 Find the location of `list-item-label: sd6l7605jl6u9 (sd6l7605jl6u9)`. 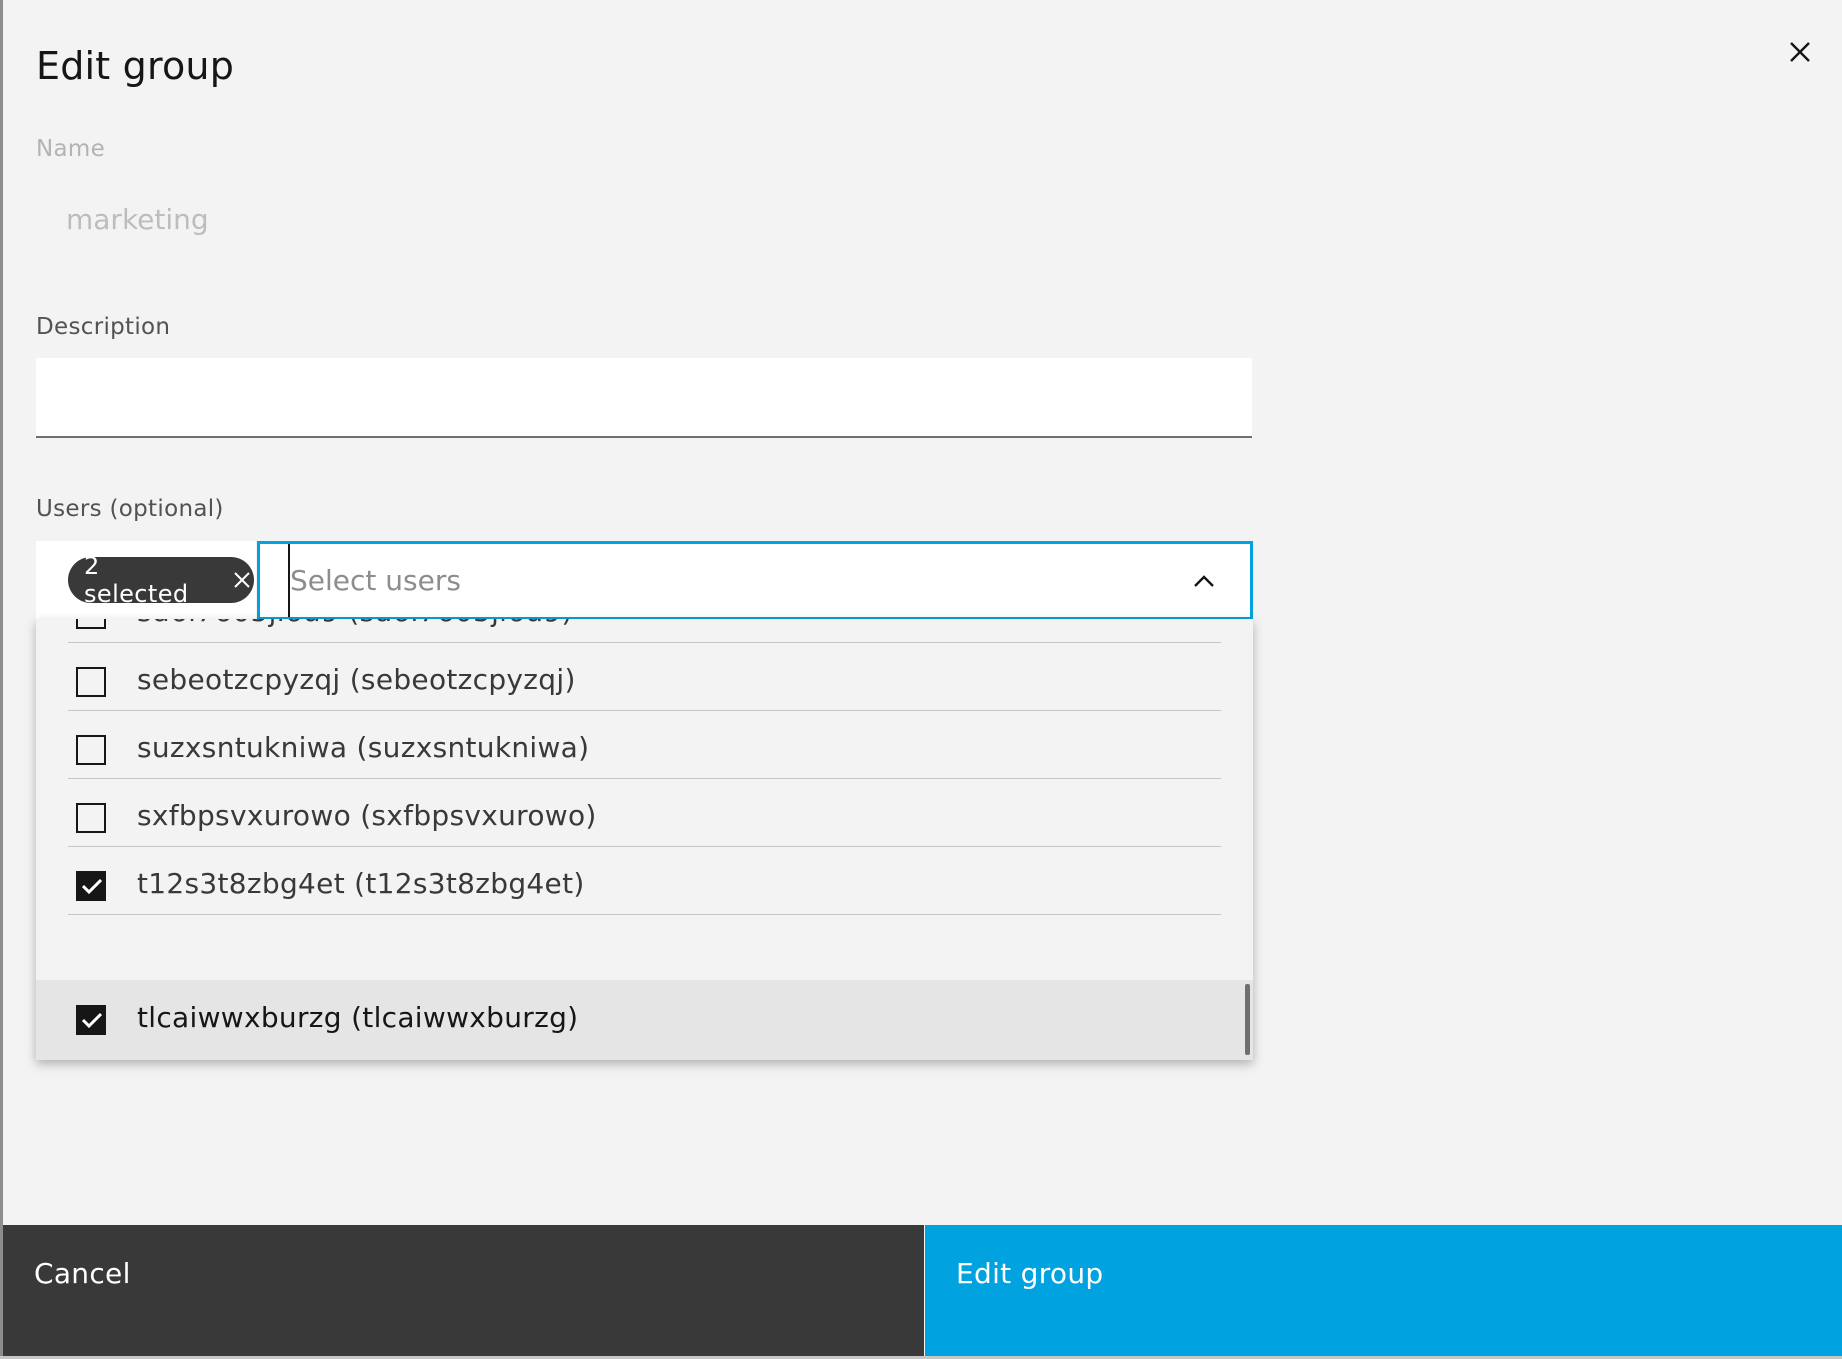

list-item-label: sd6l7605jl6u9 (sd6l7605jl6u9) is located at coordinates (355, 623).